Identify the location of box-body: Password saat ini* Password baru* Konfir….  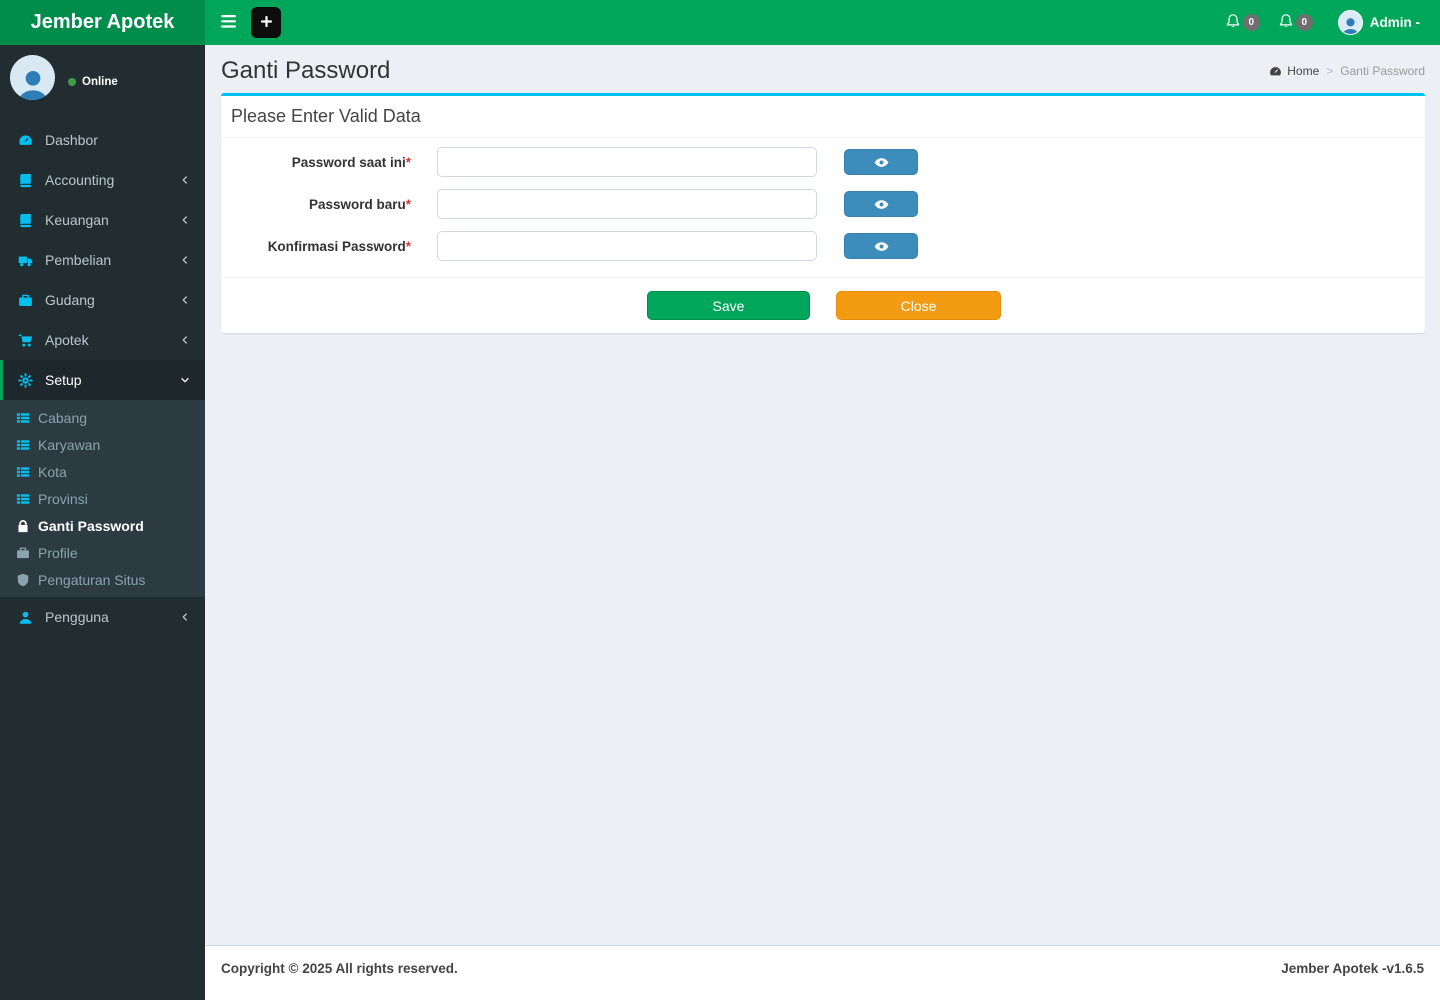
(823, 207).